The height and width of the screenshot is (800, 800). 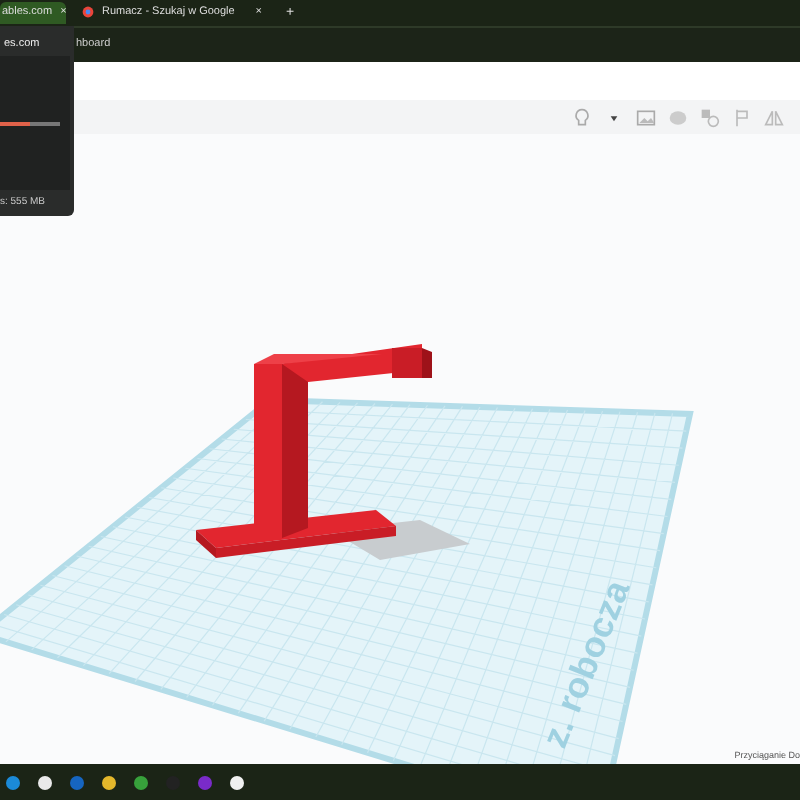 What do you see at coordinates (710, 117) in the screenshot?
I see `shapes-icon` at bounding box center [710, 117].